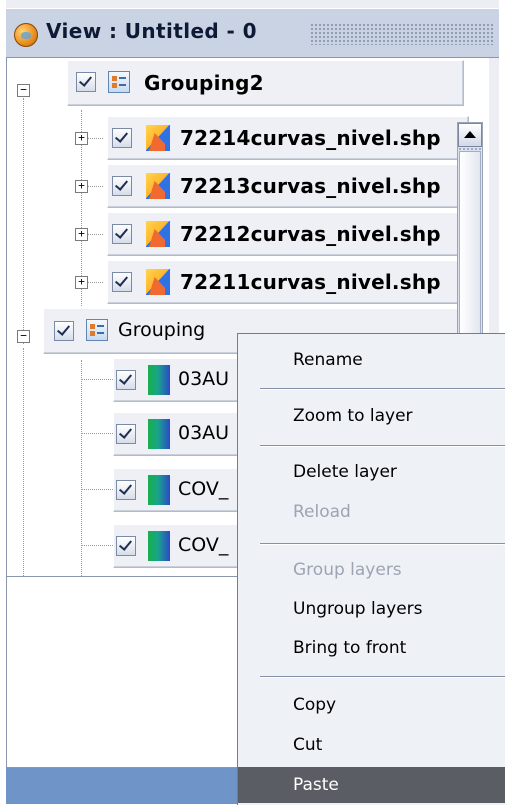 This screenshot has width=505, height=805. I want to click on collapse-toggle-grouping2: −, so click(23, 90).